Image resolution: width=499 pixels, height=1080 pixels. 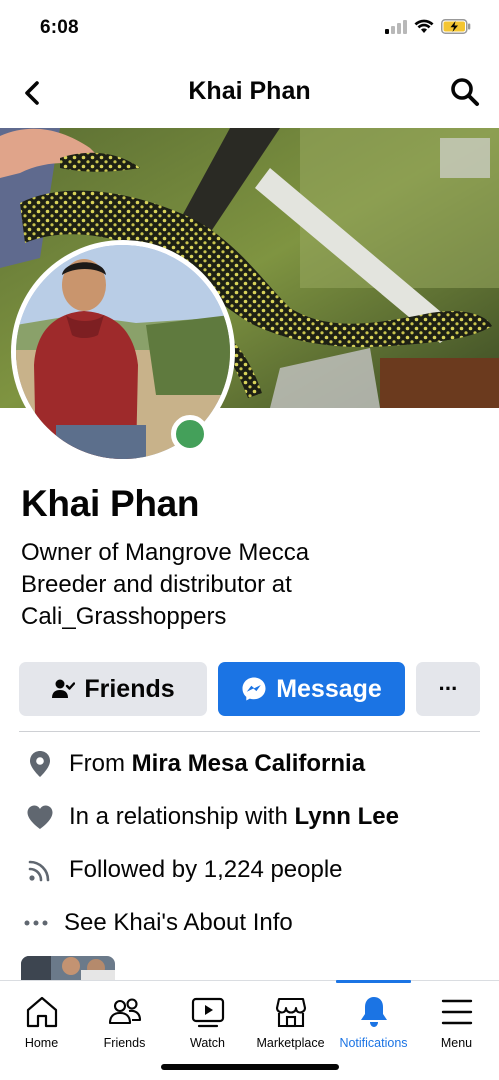 I want to click on detail-followers-text: Followed by 1,224 people, so click(x=206, y=869).